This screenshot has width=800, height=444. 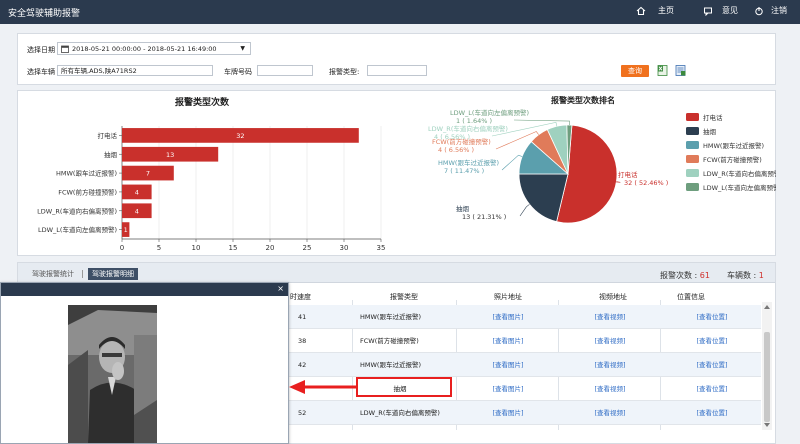 I want to click on tab-alarm-detail: 驾驶报警明细, so click(x=113, y=274).